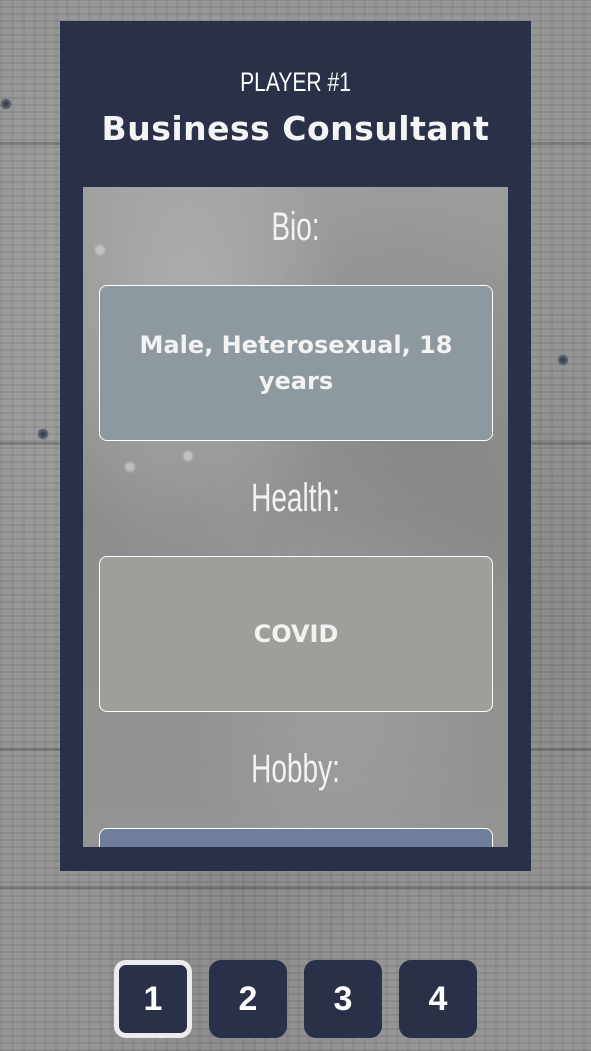 The height and width of the screenshot is (1051, 591). What do you see at coordinates (295, 82) in the screenshot?
I see `player-label: PLAYER #1` at bounding box center [295, 82].